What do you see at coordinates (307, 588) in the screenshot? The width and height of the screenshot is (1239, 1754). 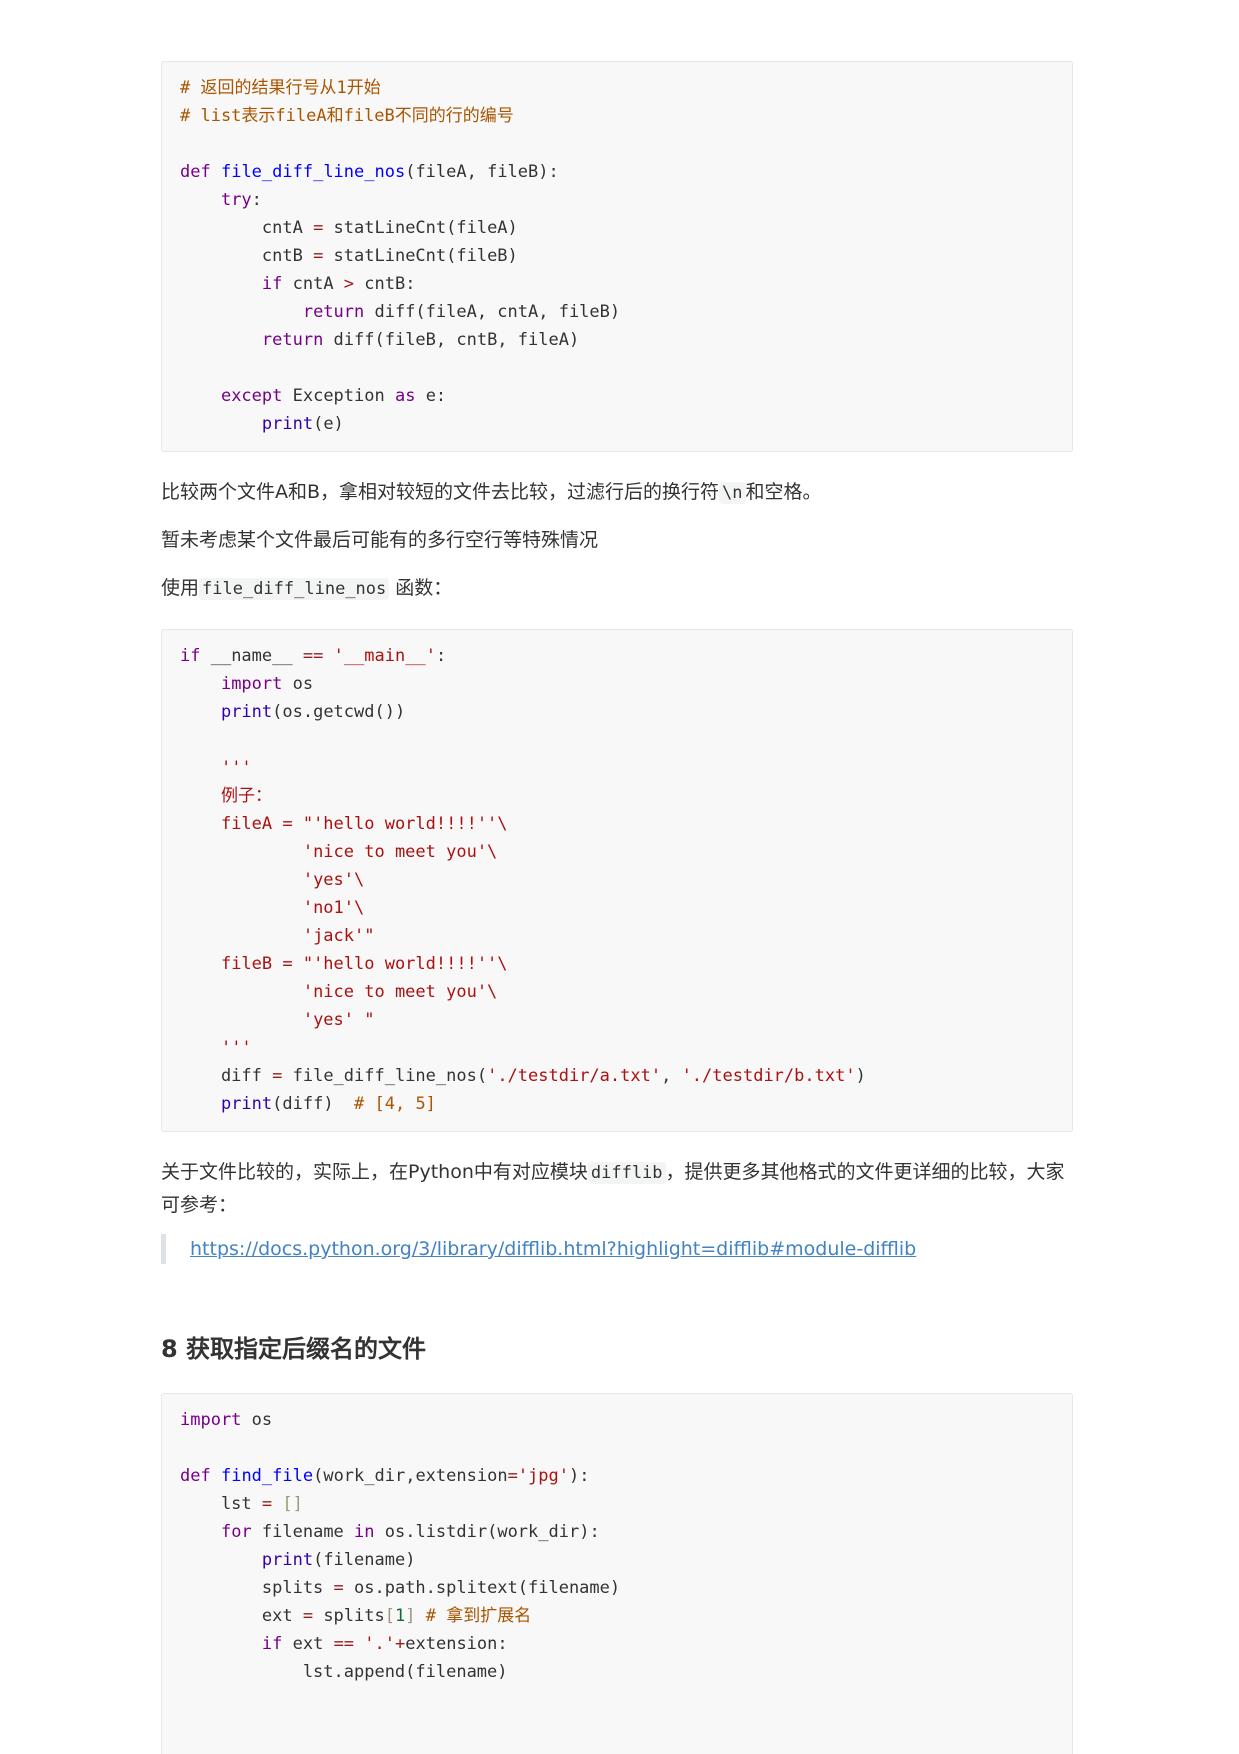 I see `paragraph-usage: 使用 file_diff_line_nos 函数：` at bounding box center [307, 588].